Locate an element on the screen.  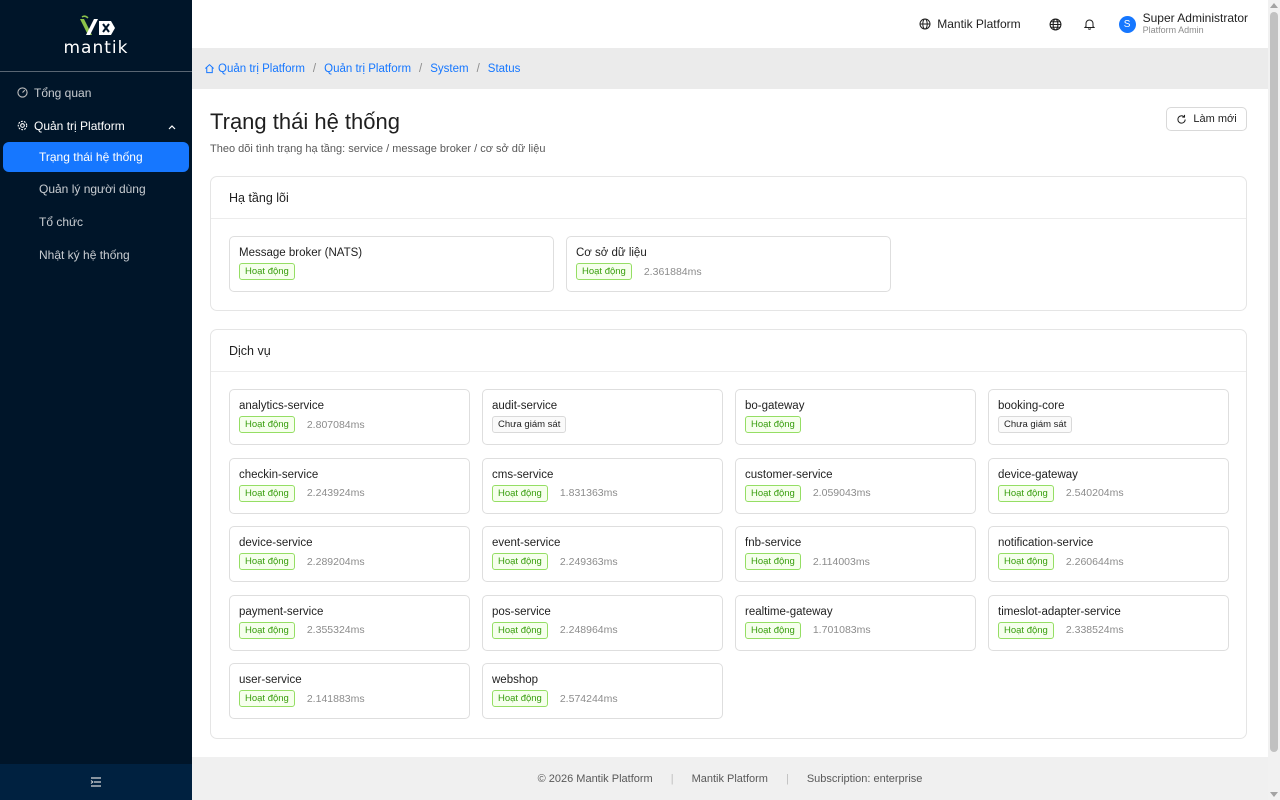
gear-icon is located at coordinates (22, 126).